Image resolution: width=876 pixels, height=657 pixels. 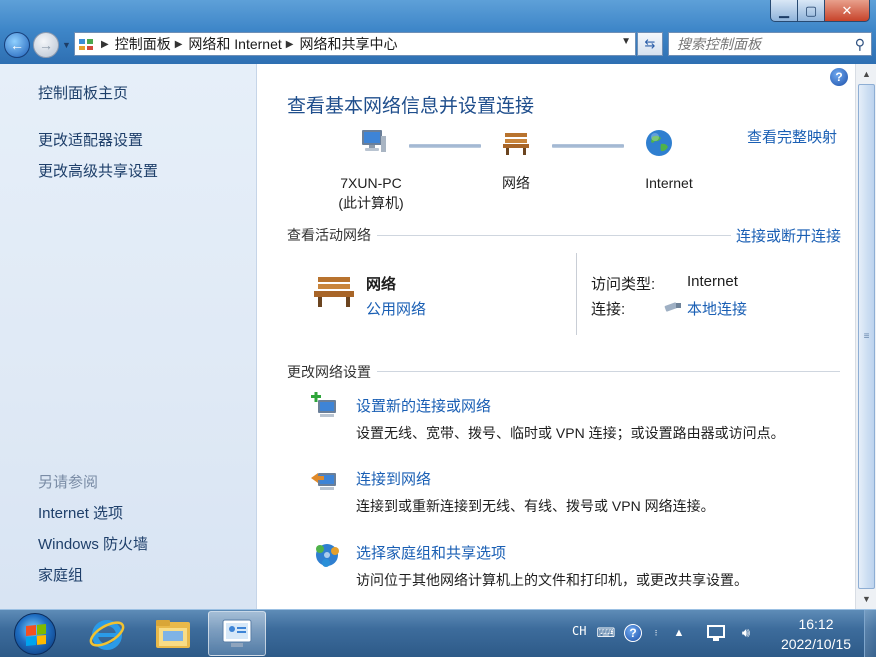 I want to click on computer-subtitle: (此计算机), so click(x=371, y=203).